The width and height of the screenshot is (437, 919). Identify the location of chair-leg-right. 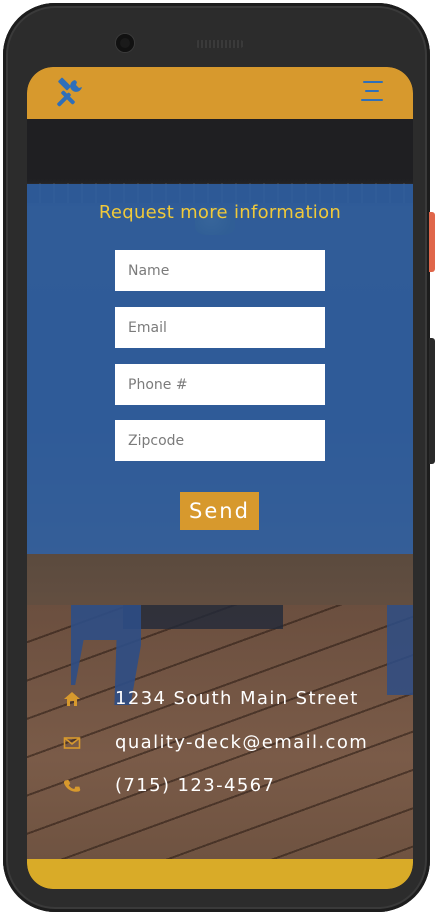
(400, 650).